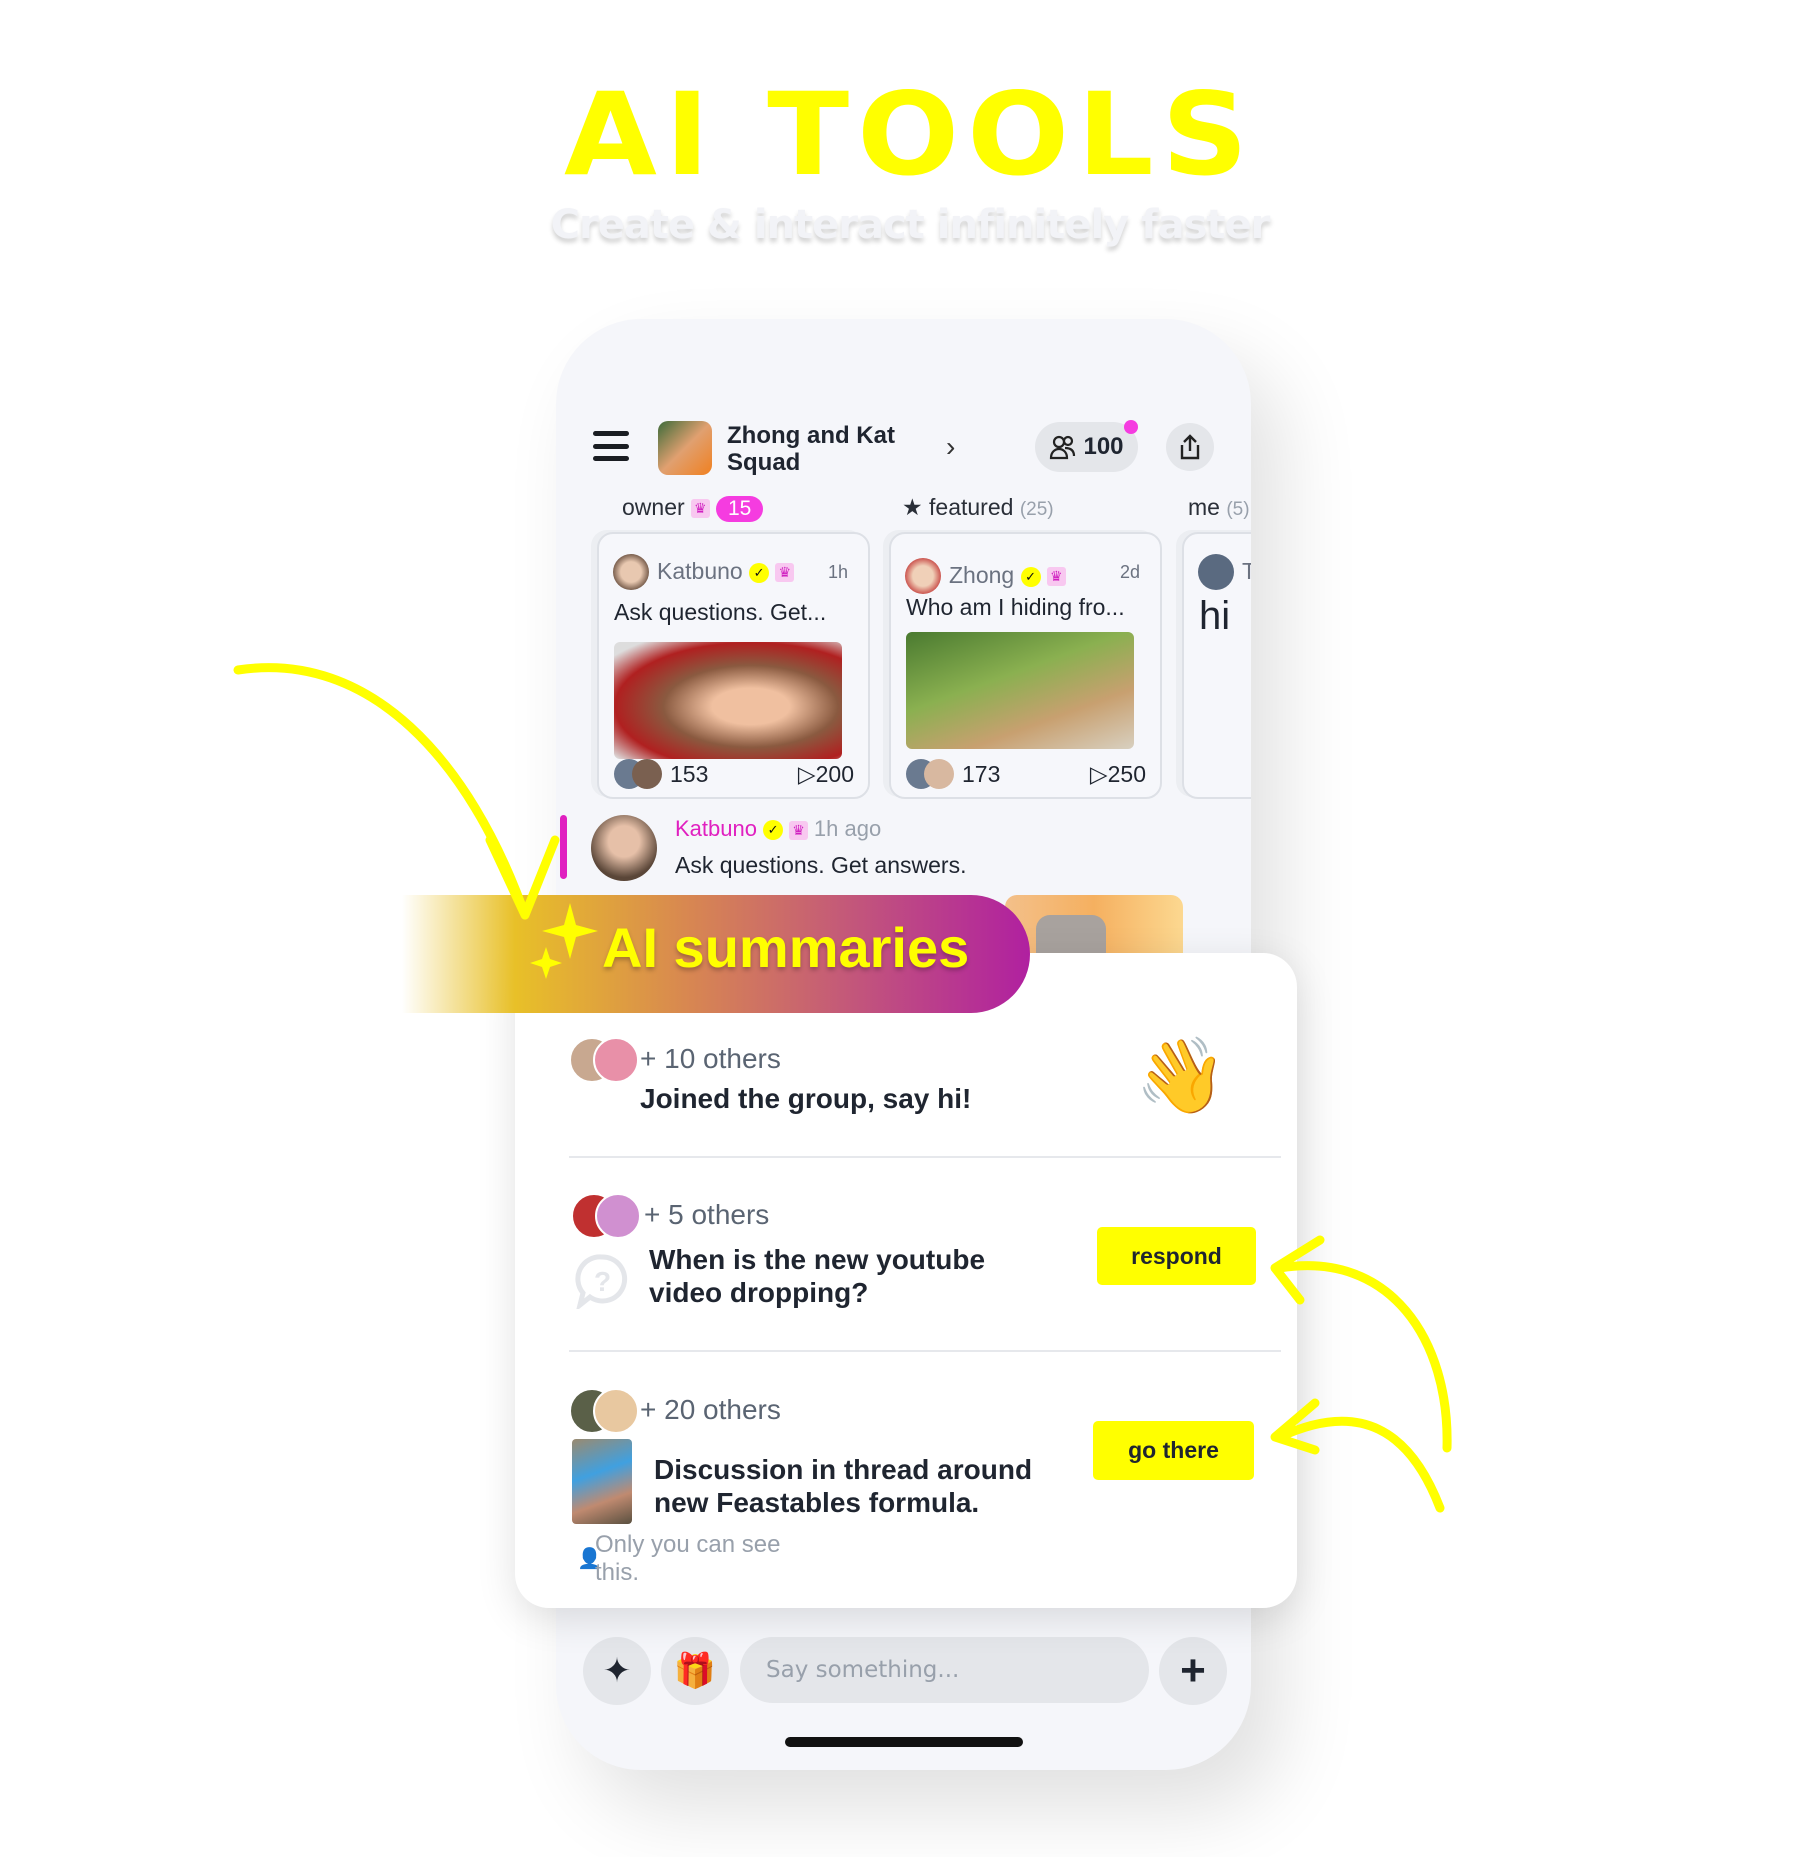 The image size is (1809, 1857). Describe the element at coordinates (1176, 1256) in the screenshot. I see `respond-button: respond` at that location.